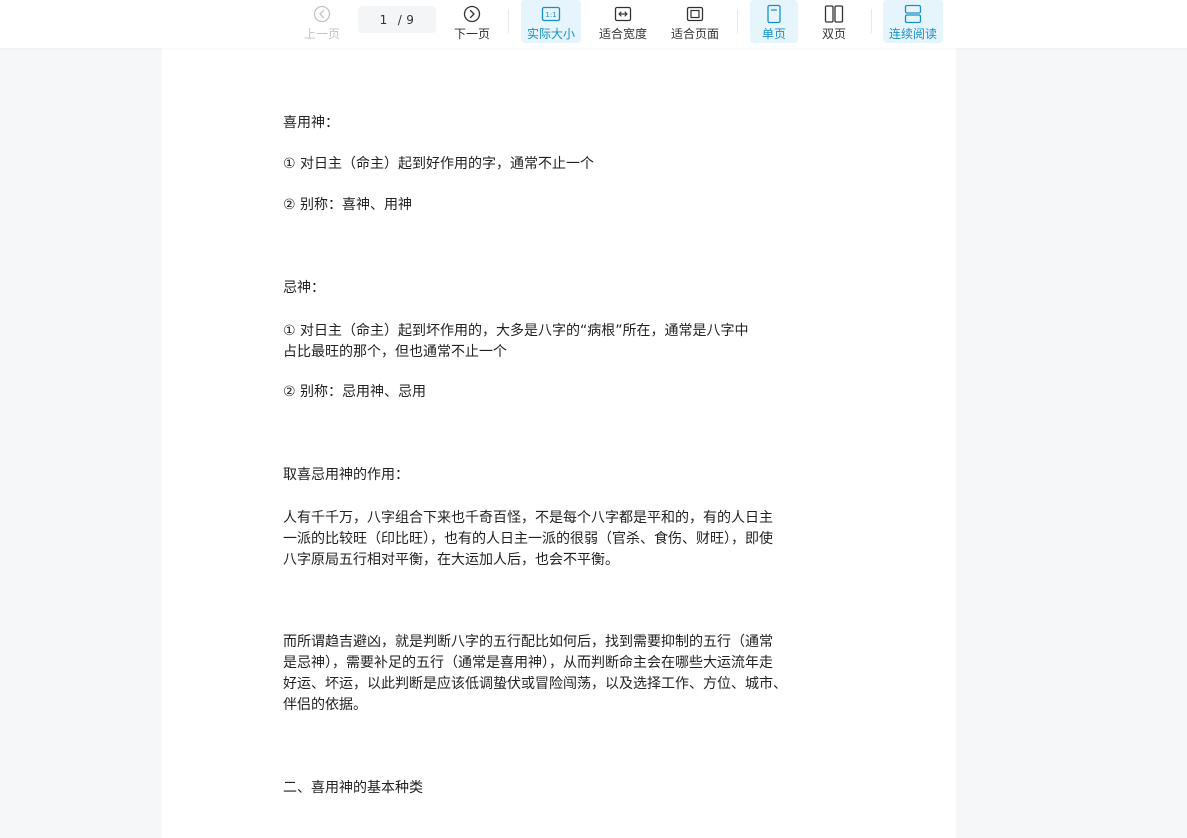 The height and width of the screenshot is (838, 1187). What do you see at coordinates (623, 14) in the screenshot?
I see `fit-width-icon` at bounding box center [623, 14].